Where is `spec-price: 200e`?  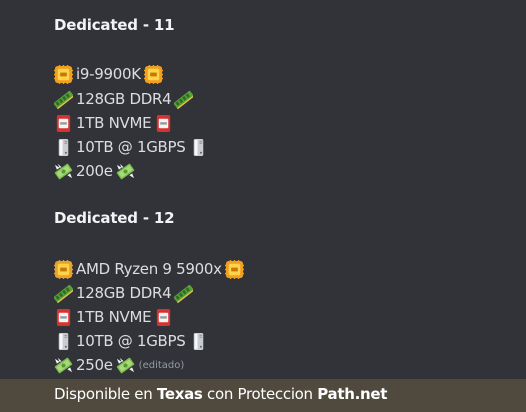
spec-price: 200e is located at coordinates (94, 171).